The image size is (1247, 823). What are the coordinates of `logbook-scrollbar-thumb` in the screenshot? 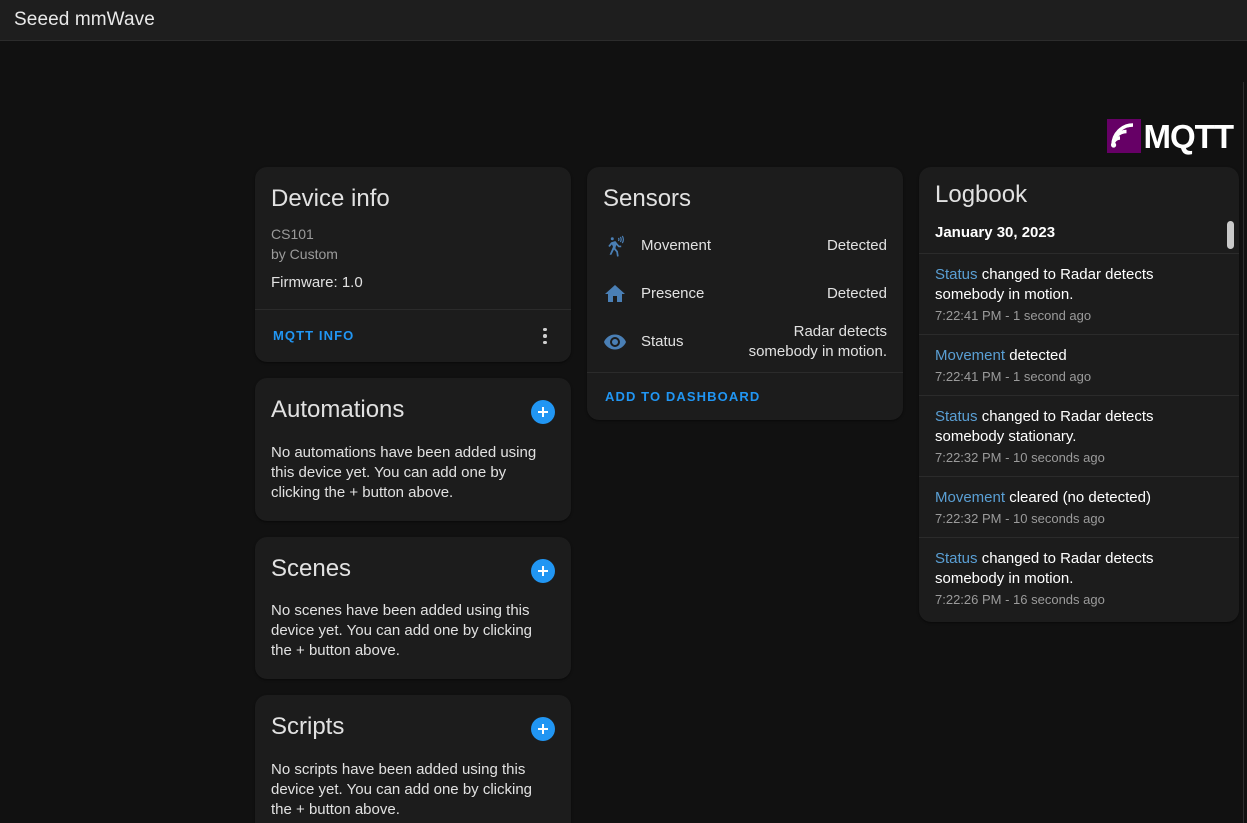 It's located at (1230, 235).